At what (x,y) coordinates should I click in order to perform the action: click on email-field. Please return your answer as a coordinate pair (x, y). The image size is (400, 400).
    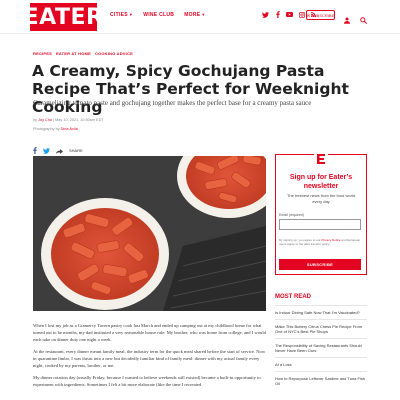
    Looking at the image, I should click on (320, 224).